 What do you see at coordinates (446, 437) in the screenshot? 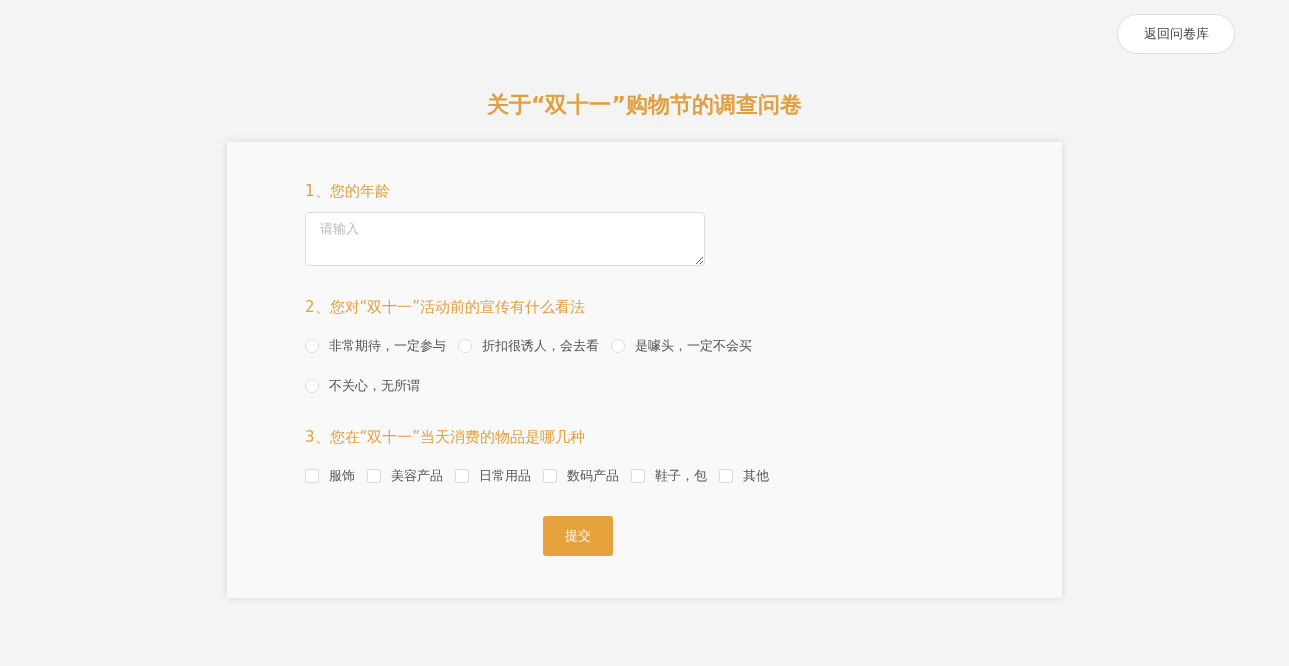
I see `question-label: 3、您在“双十一”当天消费的物品是哪几种` at bounding box center [446, 437].